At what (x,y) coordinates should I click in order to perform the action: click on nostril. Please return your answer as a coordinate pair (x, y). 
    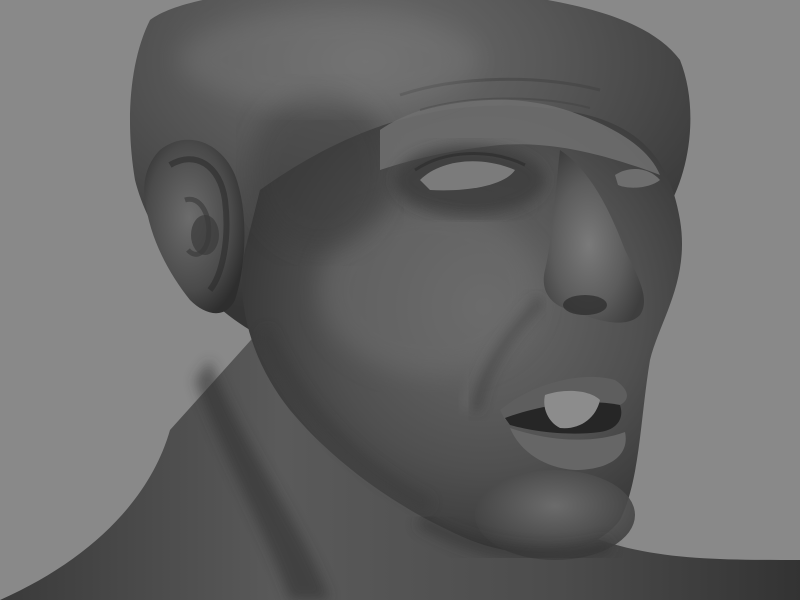
    Looking at the image, I should click on (585, 305).